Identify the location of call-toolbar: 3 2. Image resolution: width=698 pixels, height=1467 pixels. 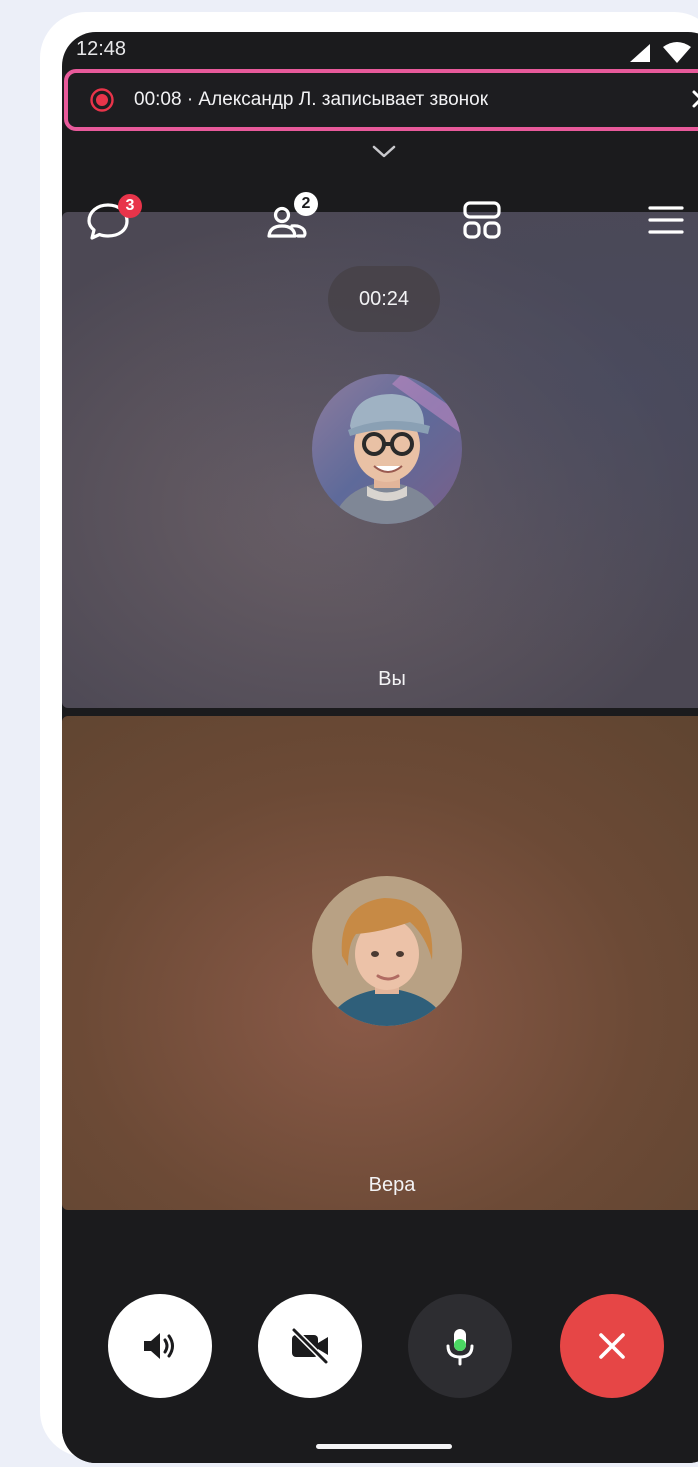
(380, 227).